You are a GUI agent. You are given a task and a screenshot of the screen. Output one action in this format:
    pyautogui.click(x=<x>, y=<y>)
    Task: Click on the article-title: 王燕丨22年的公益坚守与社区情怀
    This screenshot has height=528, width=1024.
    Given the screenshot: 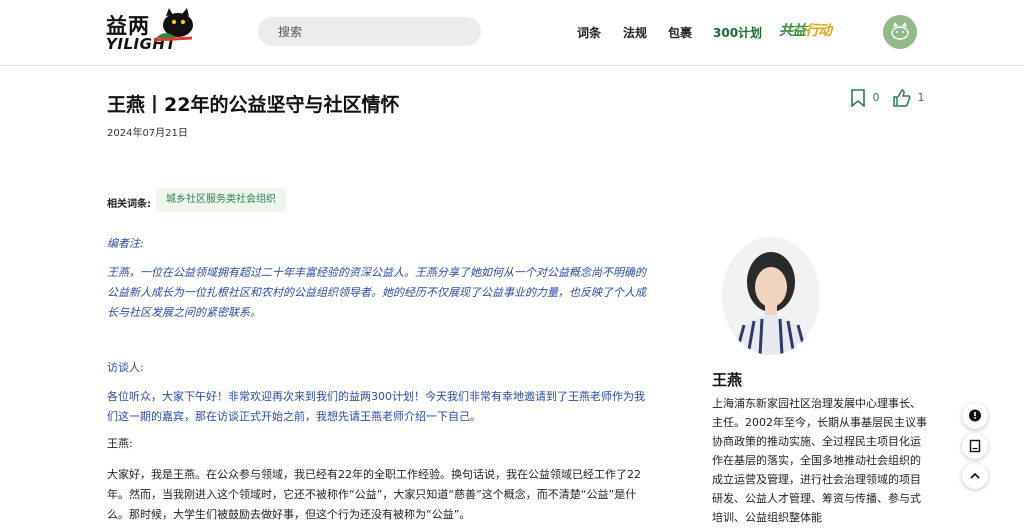 What is the action you would take?
    pyautogui.click(x=253, y=105)
    